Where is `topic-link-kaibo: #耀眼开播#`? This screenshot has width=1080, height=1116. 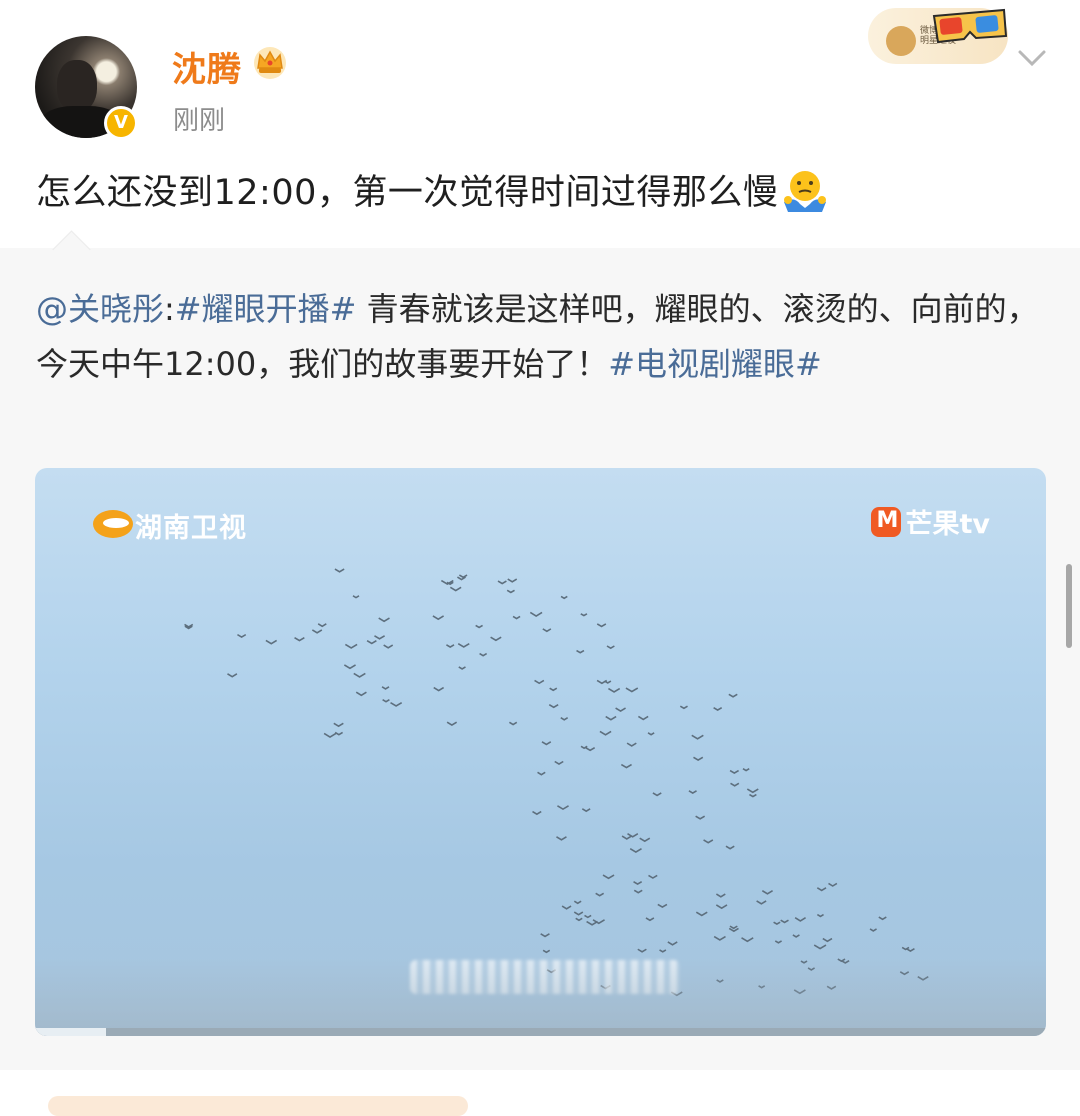
topic-link-kaibo: #耀眼开播# is located at coordinates (266, 309).